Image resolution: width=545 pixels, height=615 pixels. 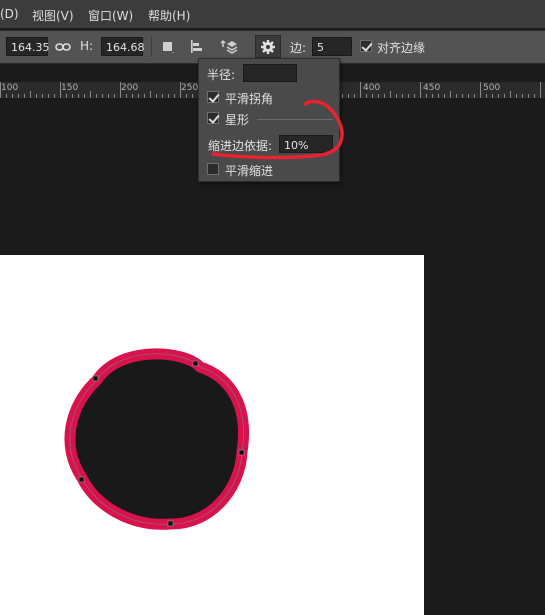 I want to click on star-checkbox, so click(x=213, y=118).